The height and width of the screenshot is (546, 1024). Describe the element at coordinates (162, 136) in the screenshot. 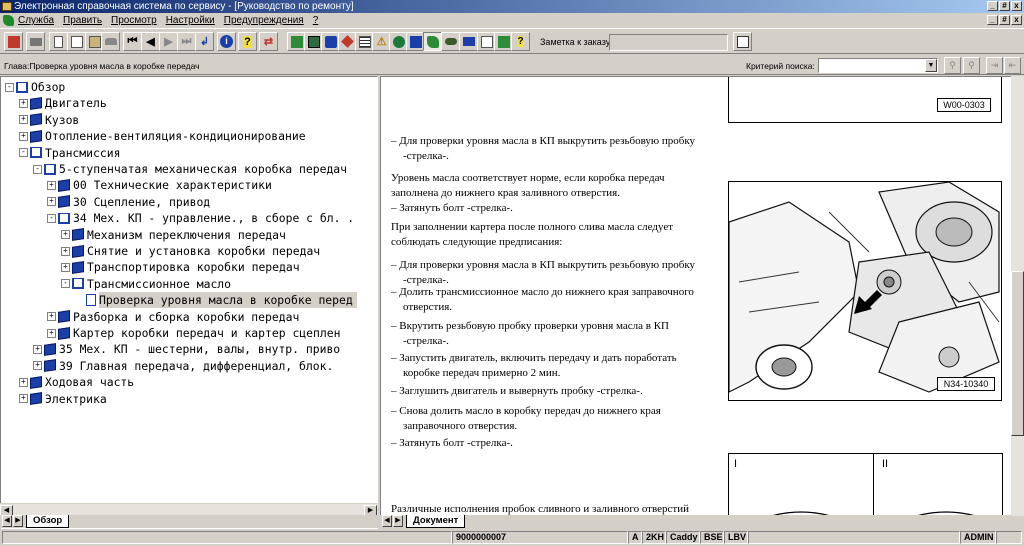

I see `tree-node: + Отопление-вентиляция-кондиционирование` at that location.